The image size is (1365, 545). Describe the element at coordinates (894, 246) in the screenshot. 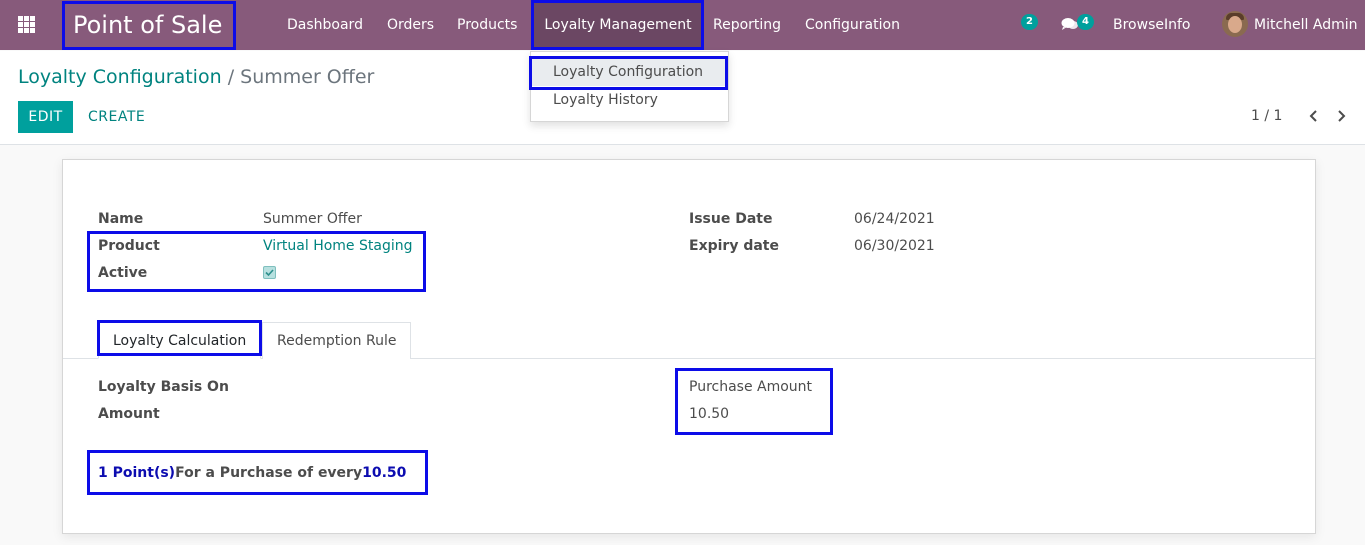

I see `expiry-date-value: 06/30/2021` at that location.